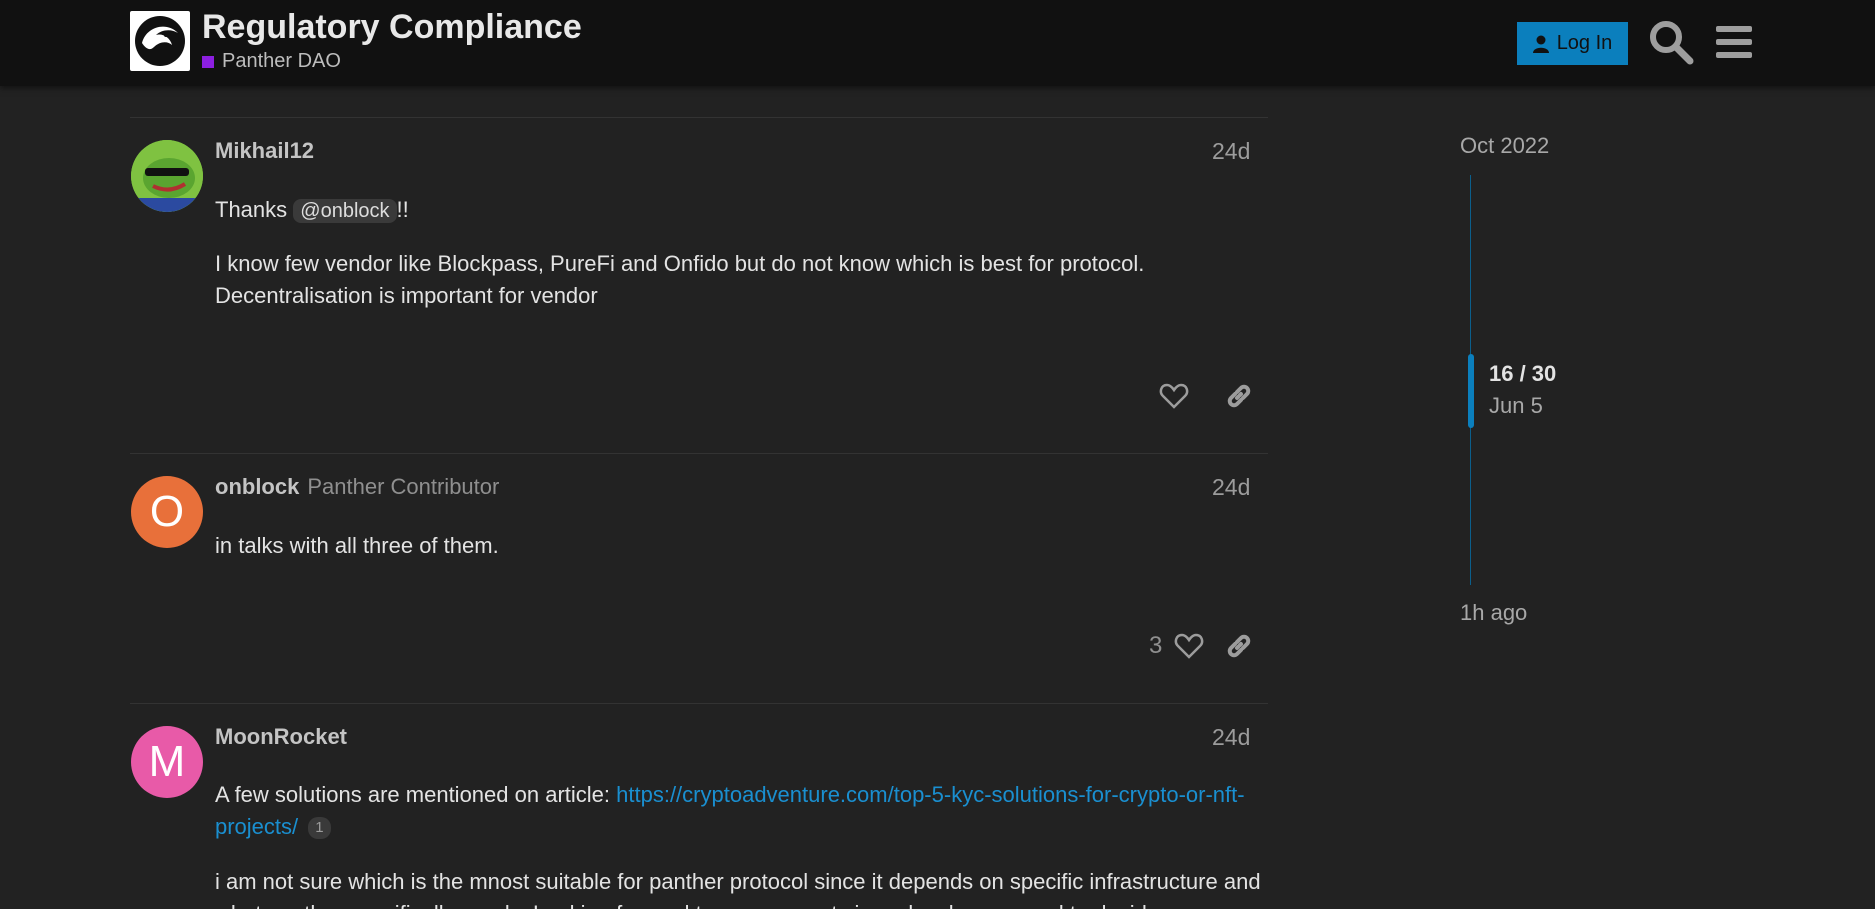  Describe the element at coordinates (257, 486) in the screenshot. I see `post-username: onblock` at that location.